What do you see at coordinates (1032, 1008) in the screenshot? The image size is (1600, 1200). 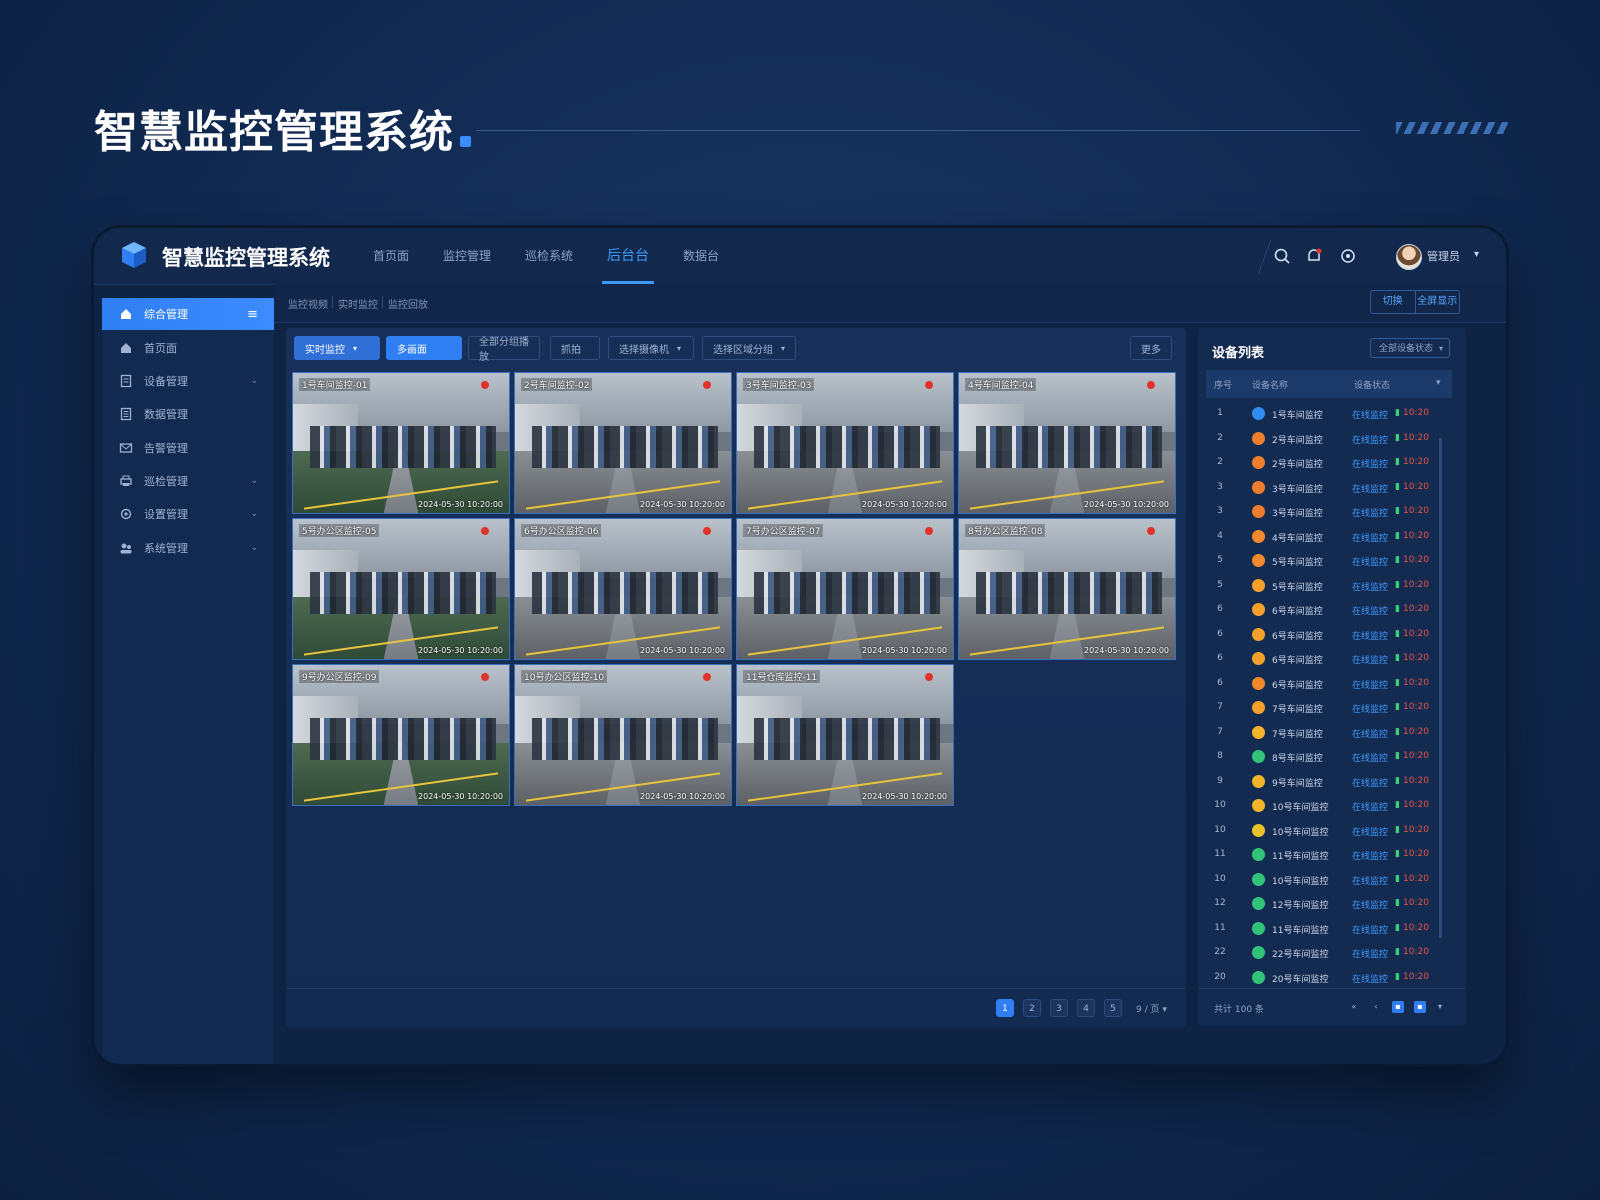 I see `page-button-1: 2` at bounding box center [1032, 1008].